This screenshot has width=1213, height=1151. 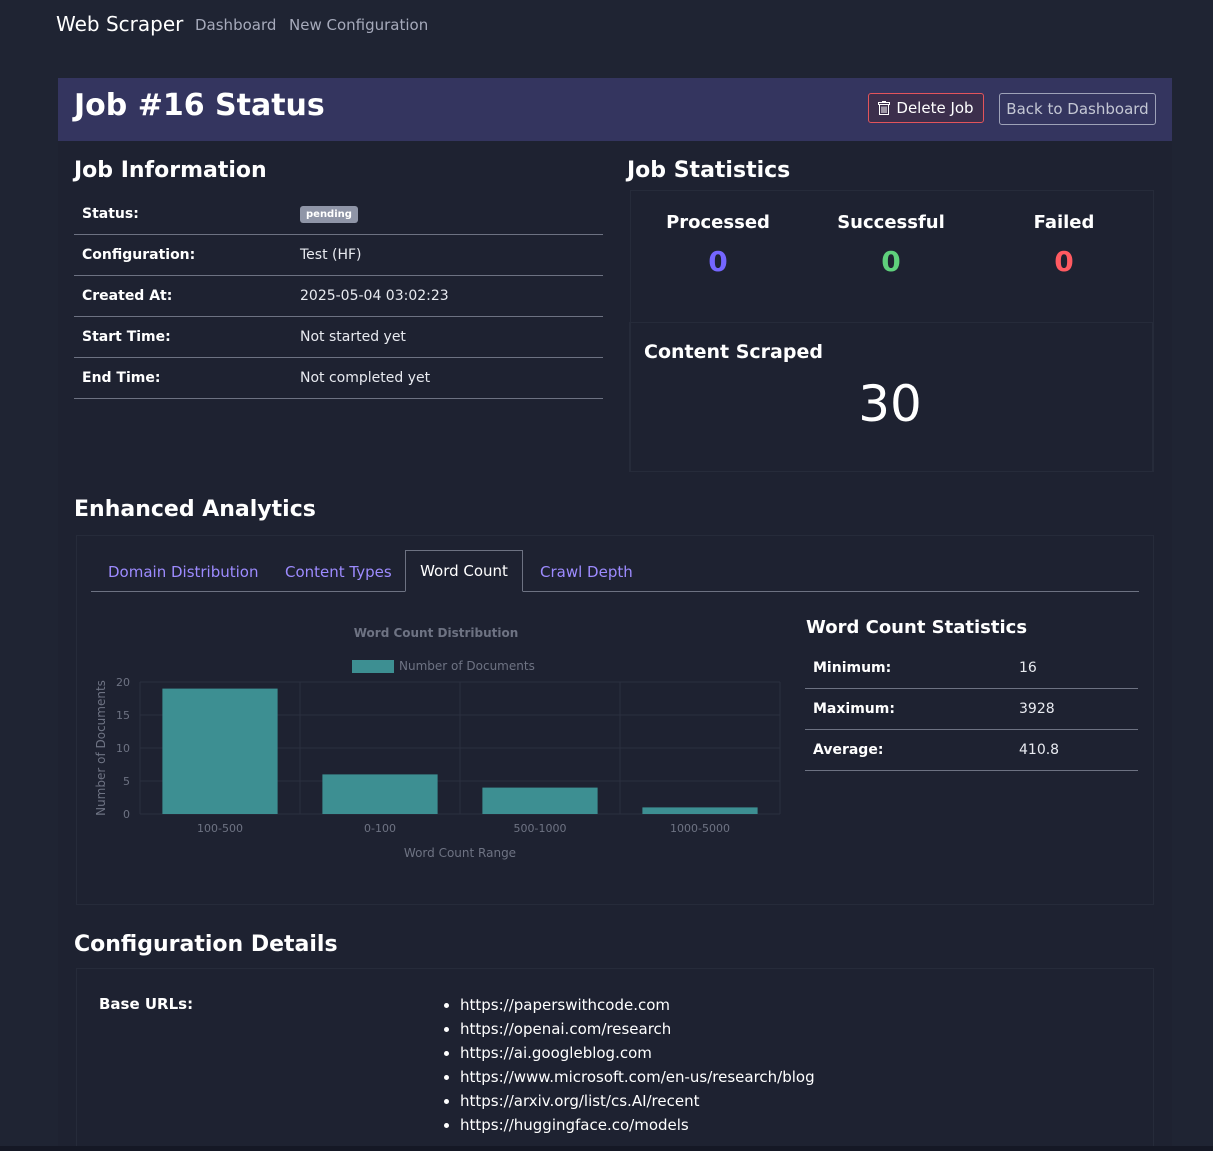 What do you see at coordinates (183, 296) in the screenshot?
I see `created-at-label: Created At:` at bounding box center [183, 296].